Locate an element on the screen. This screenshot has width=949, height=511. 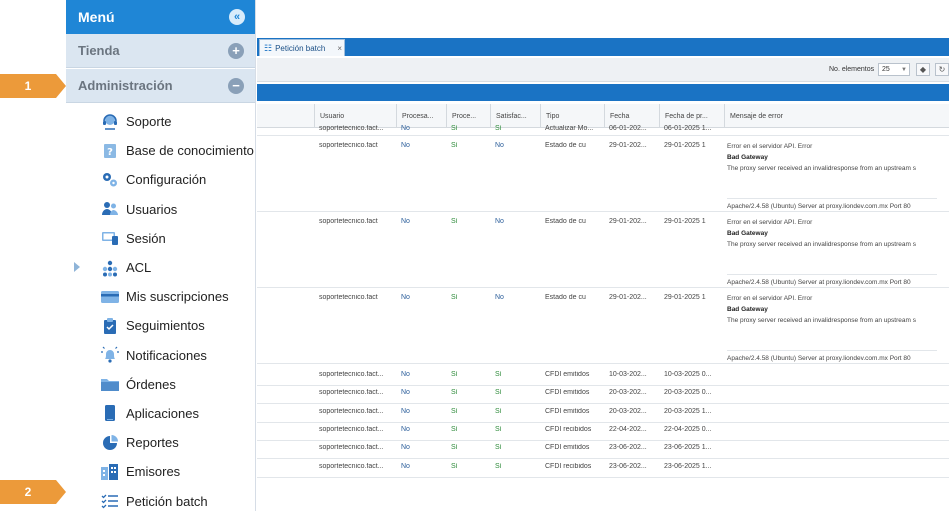
expand-arrow-icon is located at coordinates (77, 266).